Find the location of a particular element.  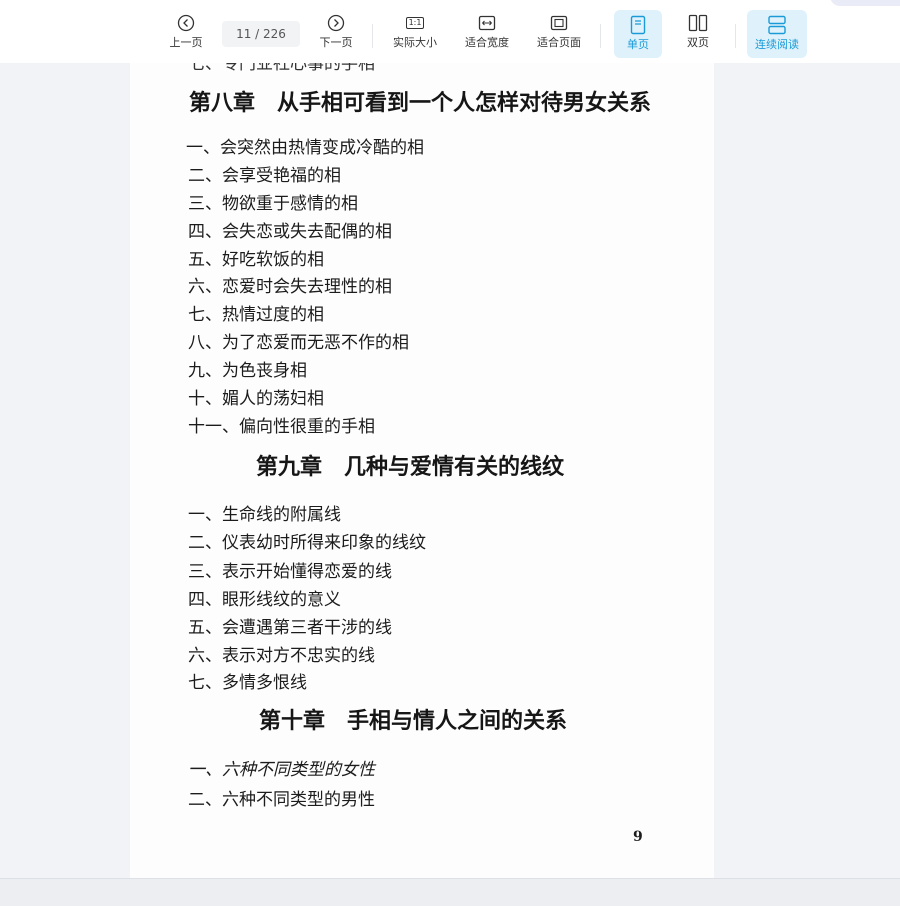

toc-item: 五、好吃软饭的相 is located at coordinates (256, 260).